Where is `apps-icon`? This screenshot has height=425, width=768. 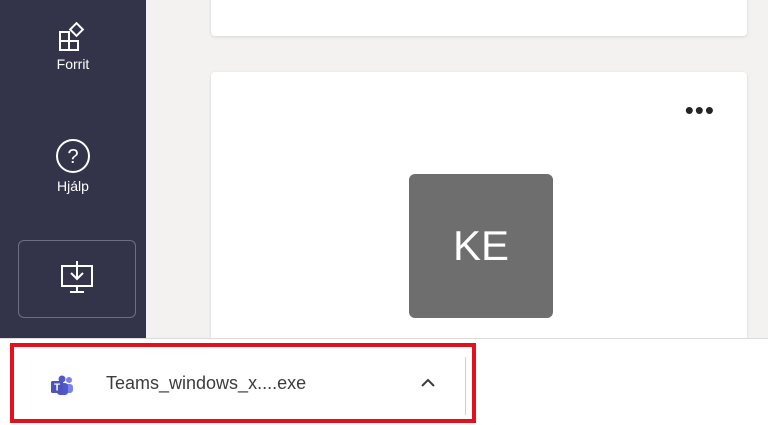
apps-icon is located at coordinates (73, 37).